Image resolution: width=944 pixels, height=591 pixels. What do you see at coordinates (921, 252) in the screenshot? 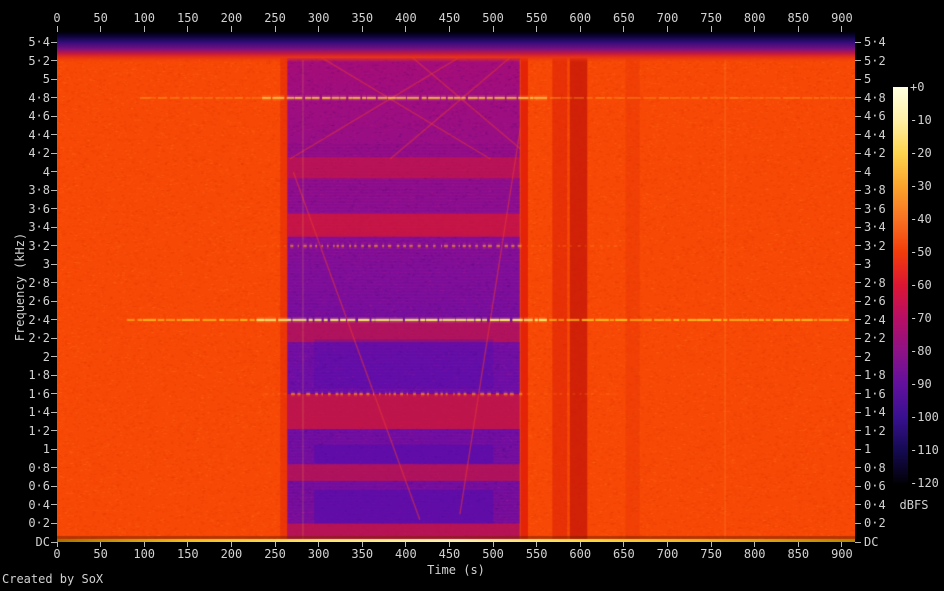
I see `colorbar-tick-label: -50` at bounding box center [921, 252].